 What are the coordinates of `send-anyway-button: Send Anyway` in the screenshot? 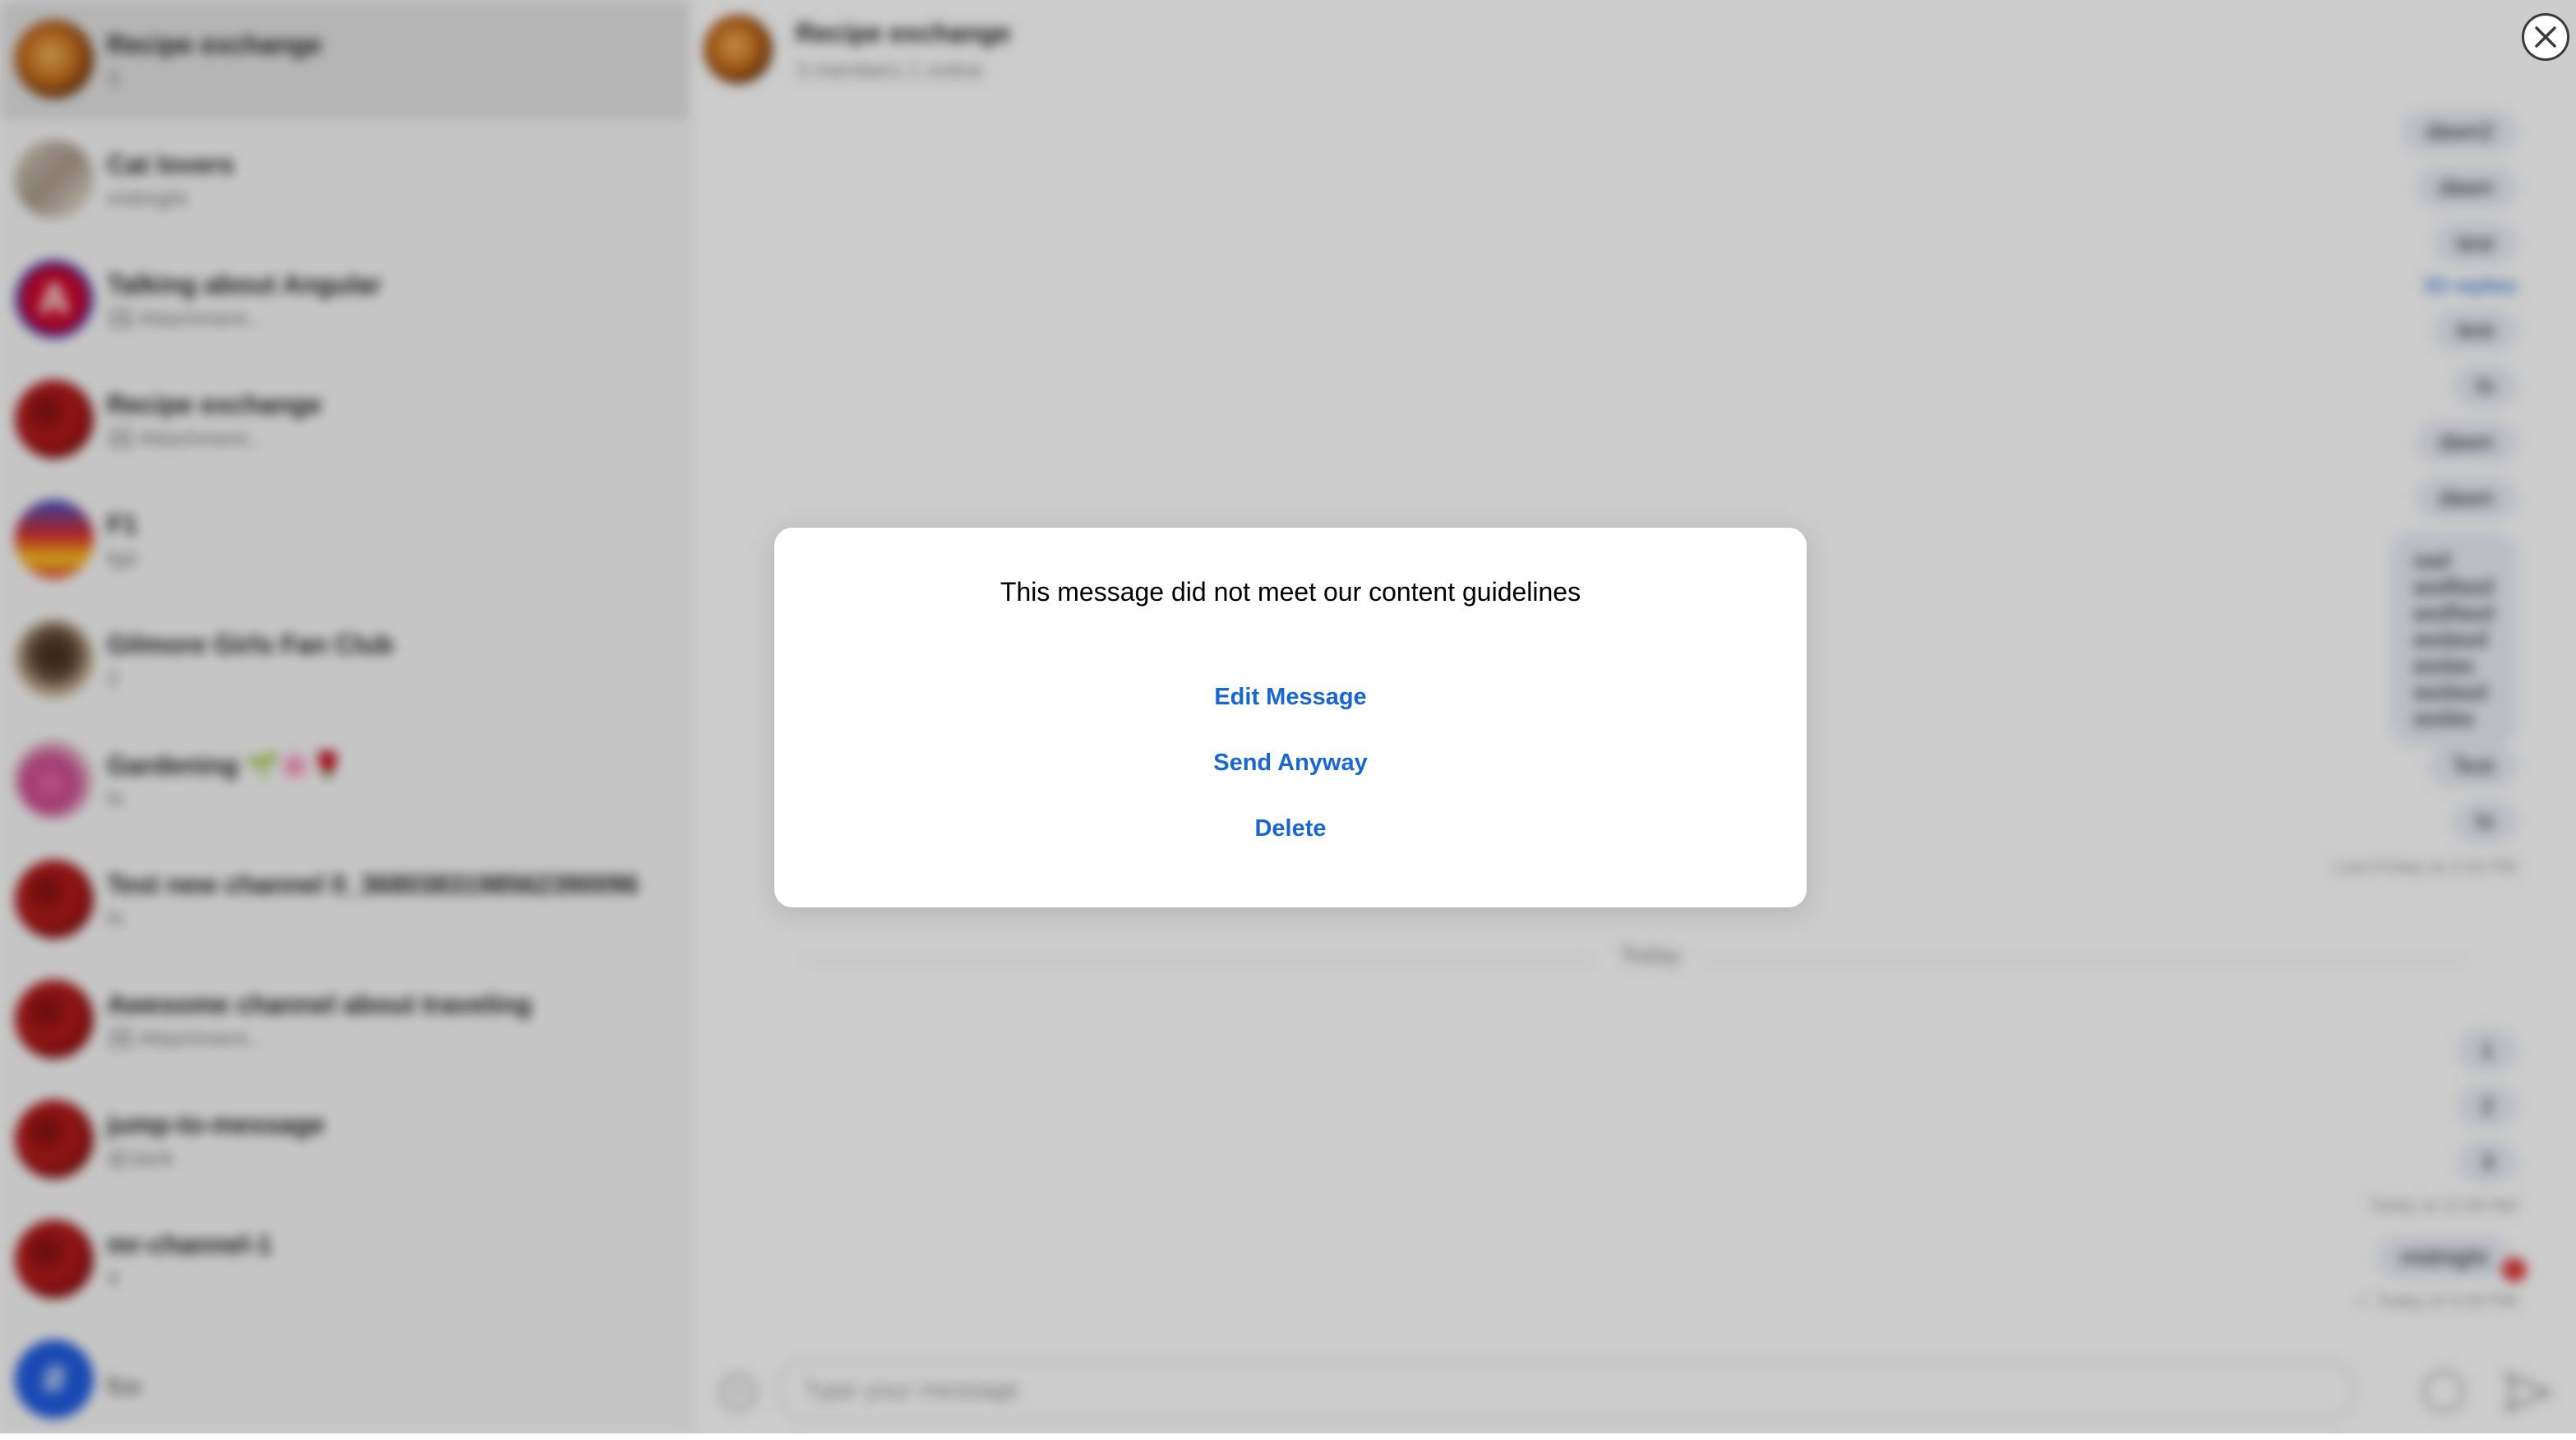 It's located at (1291, 763).